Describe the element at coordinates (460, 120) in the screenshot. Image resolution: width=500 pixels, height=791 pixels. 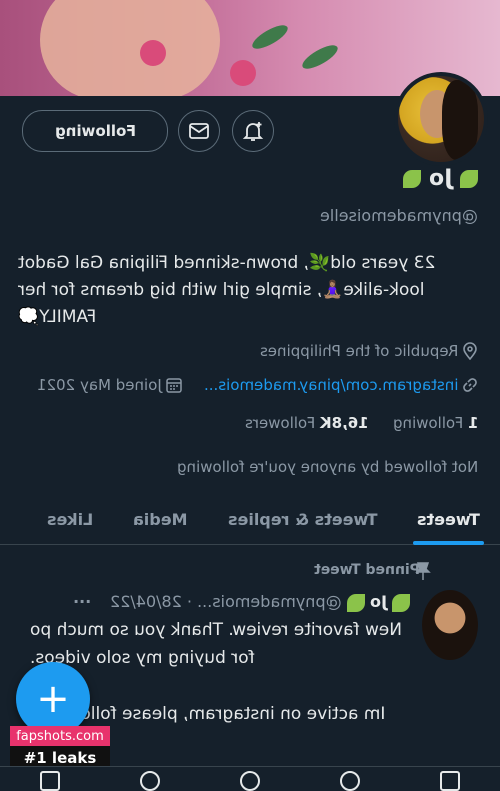
I see `avatar-hair` at that location.